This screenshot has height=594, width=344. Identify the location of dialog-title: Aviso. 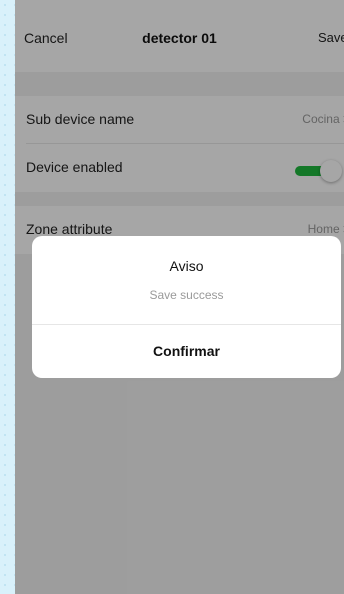
(186, 266).